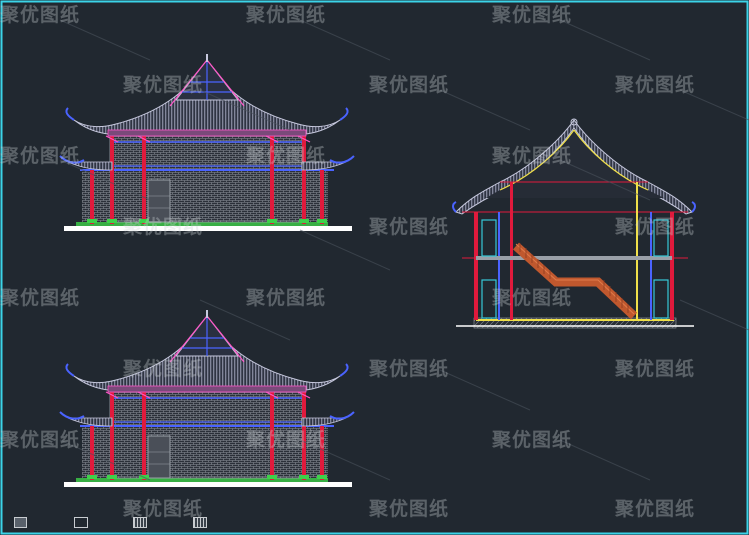 This screenshot has width=749, height=535. What do you see at coordinates (207, 142) in the screenshot?
I see `front-elevation-drawing` at bounding box center [207, 142].